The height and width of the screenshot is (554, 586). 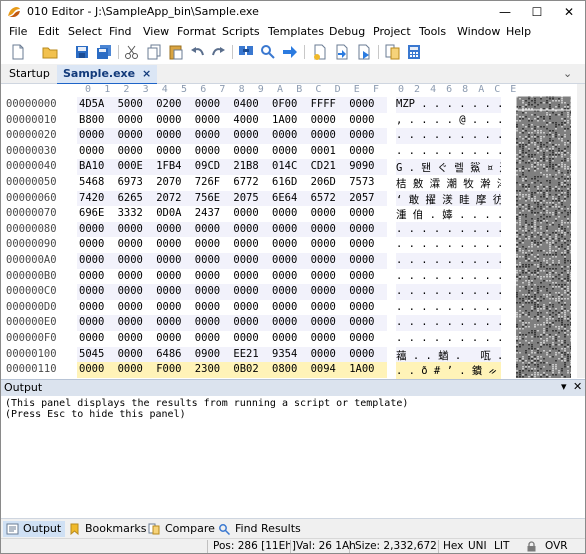 What do you see at coordinates (288, 166) in the screenshot?
I see `hex-word: 014C` at bounding box center [288, 166].